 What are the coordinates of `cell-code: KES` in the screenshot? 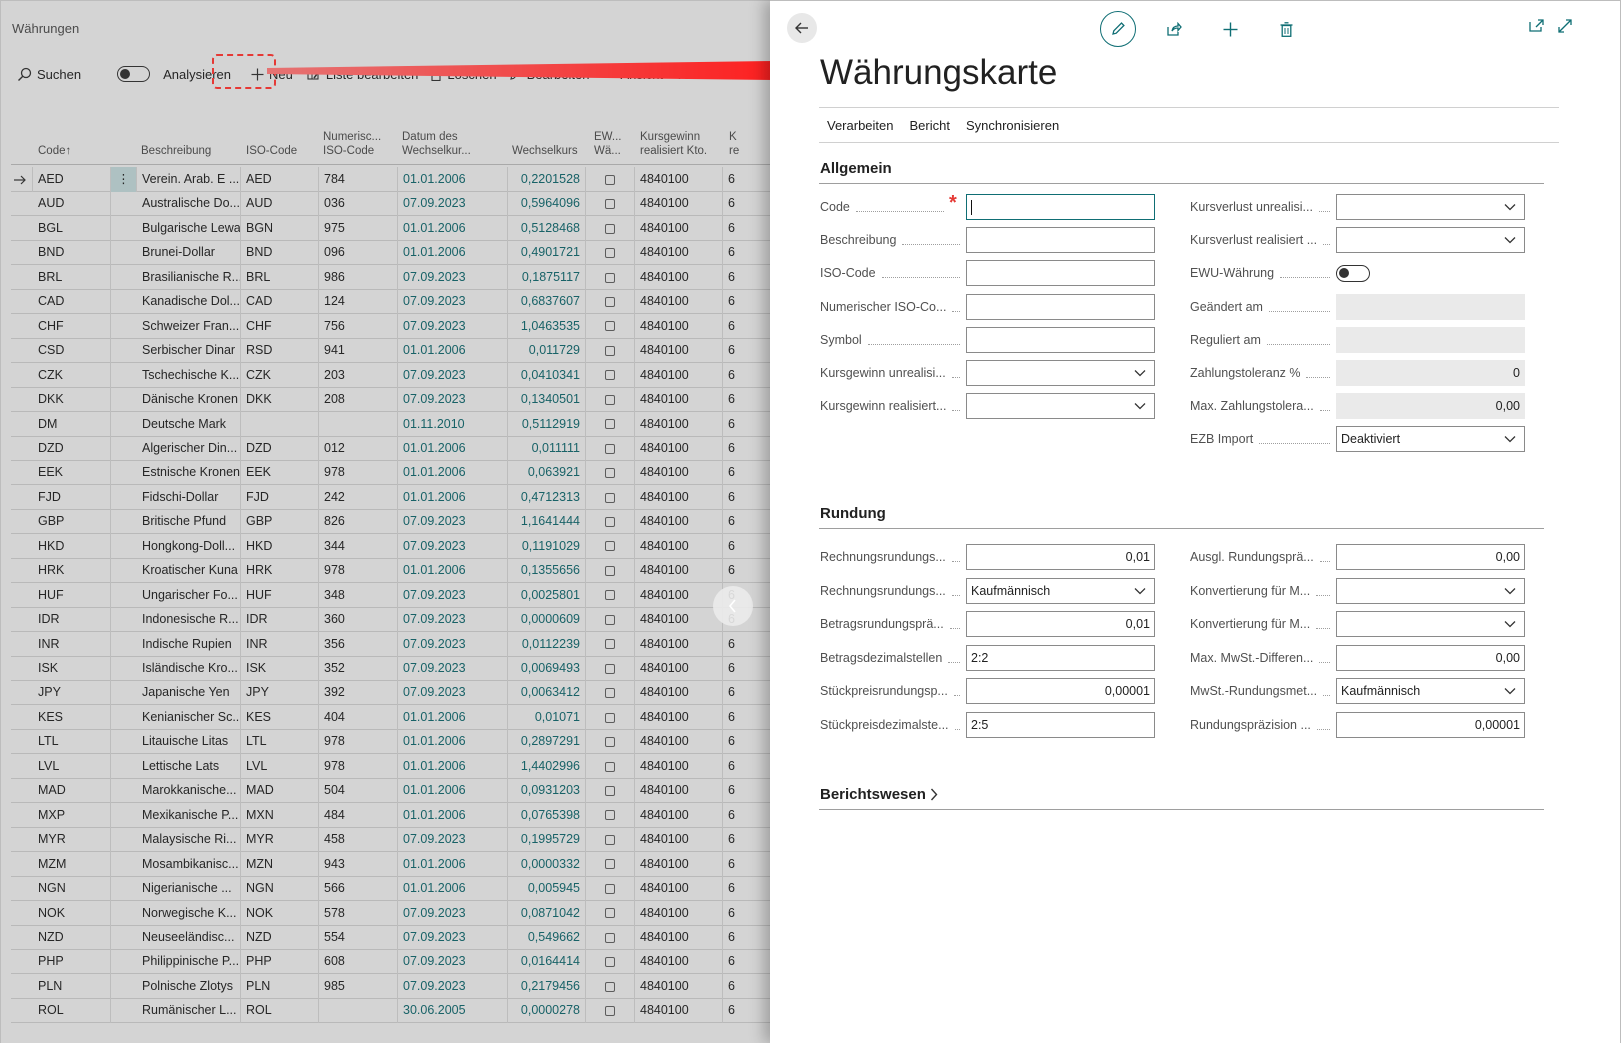 It's located at (72, 717).